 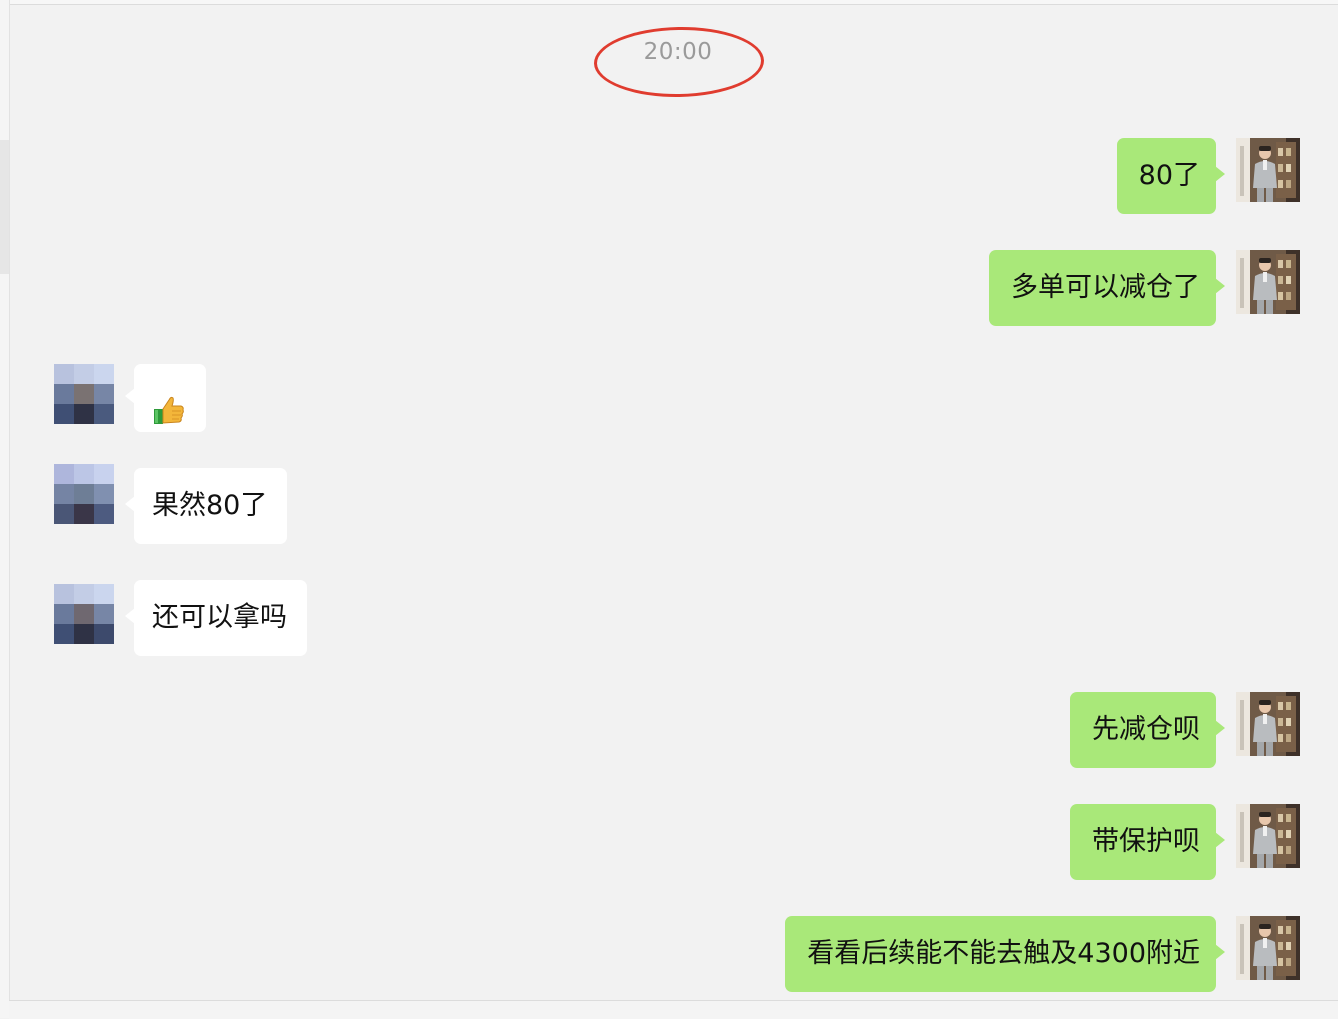 I want to click on message-bubble-outgoing: 先减仓呗, so click(x=1147, y=730).